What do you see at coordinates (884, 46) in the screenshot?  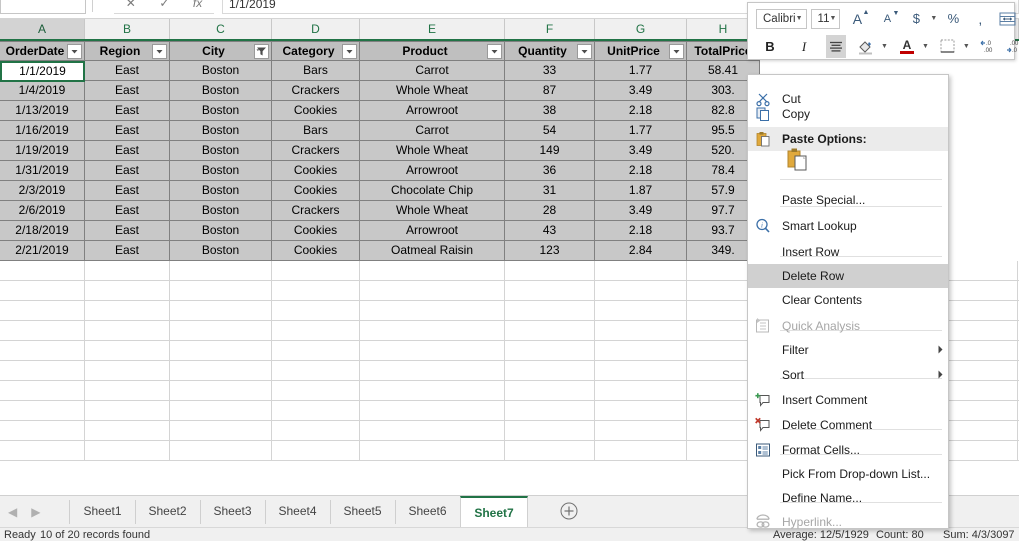 I see `fill-color-chevron-down-icon: ▼` at bounding box center [884, 46].